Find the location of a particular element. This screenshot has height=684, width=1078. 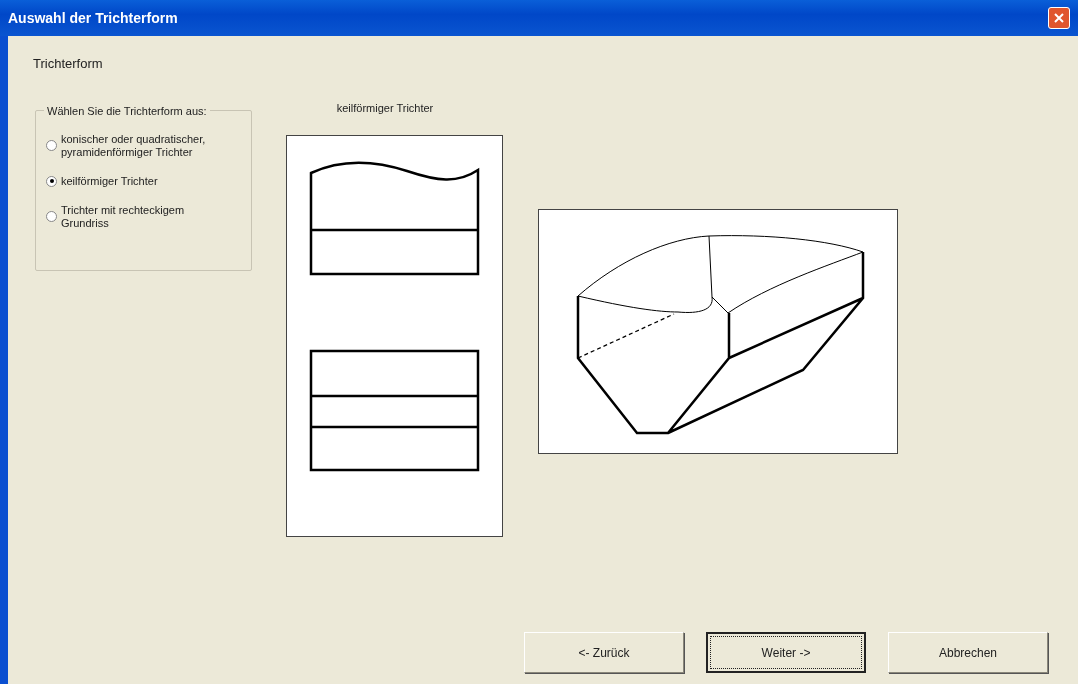

wizard-button: Weiter -> is located at coordinates (786, 652).